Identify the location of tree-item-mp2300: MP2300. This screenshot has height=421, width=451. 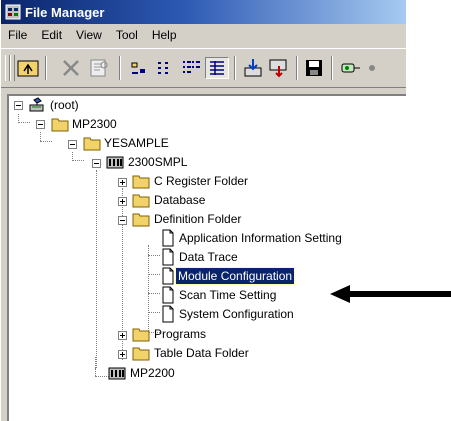
(94, 124).